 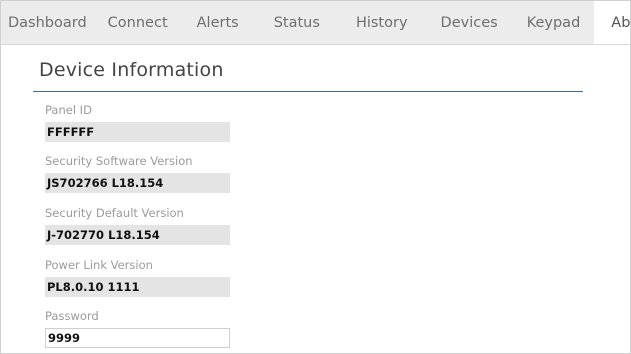 I want to click on security-software-version-value: JS702766 L18.154, so click(x=137, y=183).